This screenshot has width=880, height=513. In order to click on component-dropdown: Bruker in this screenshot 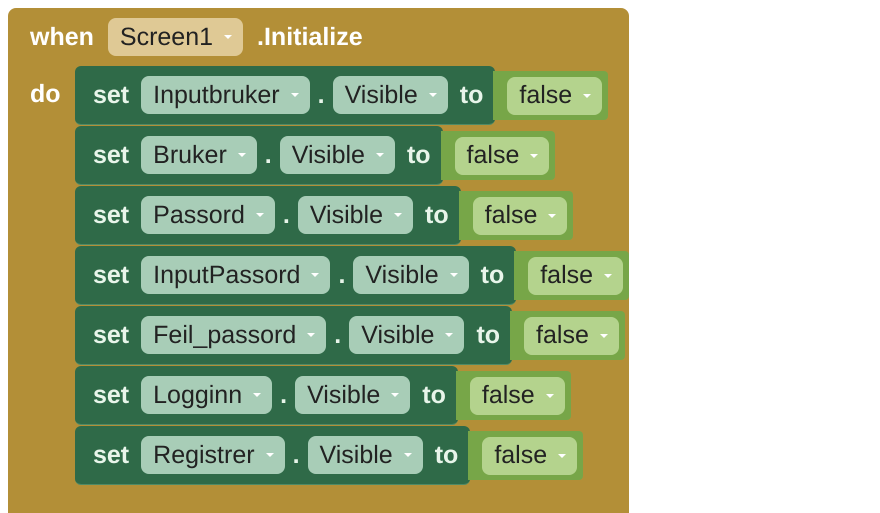, I will do `click(199, 155)`.